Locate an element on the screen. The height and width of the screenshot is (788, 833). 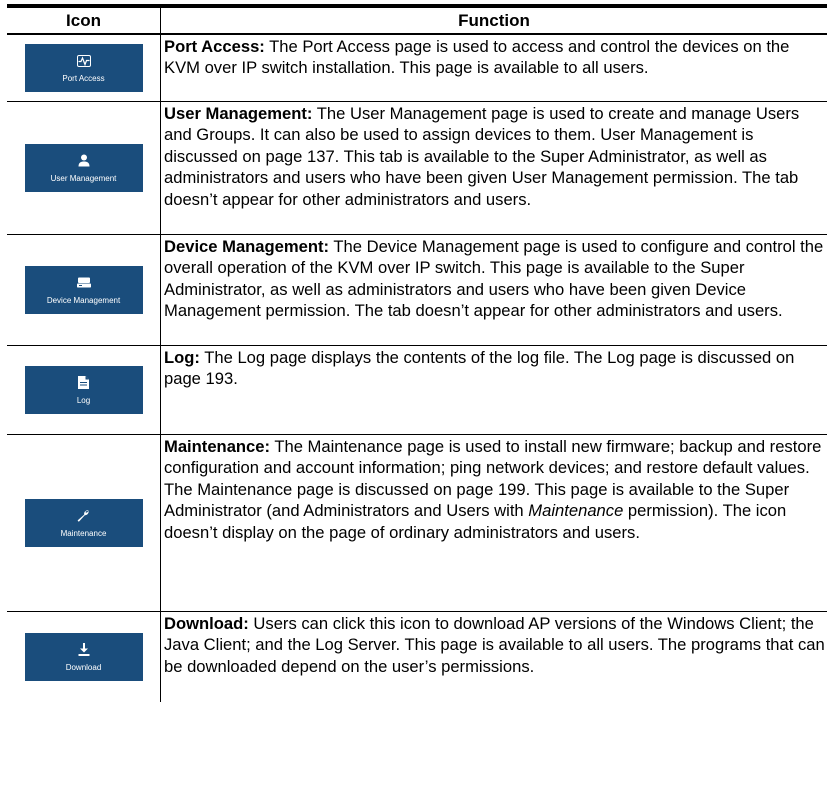
row-title: Log: is located at coordinates (182, 357).